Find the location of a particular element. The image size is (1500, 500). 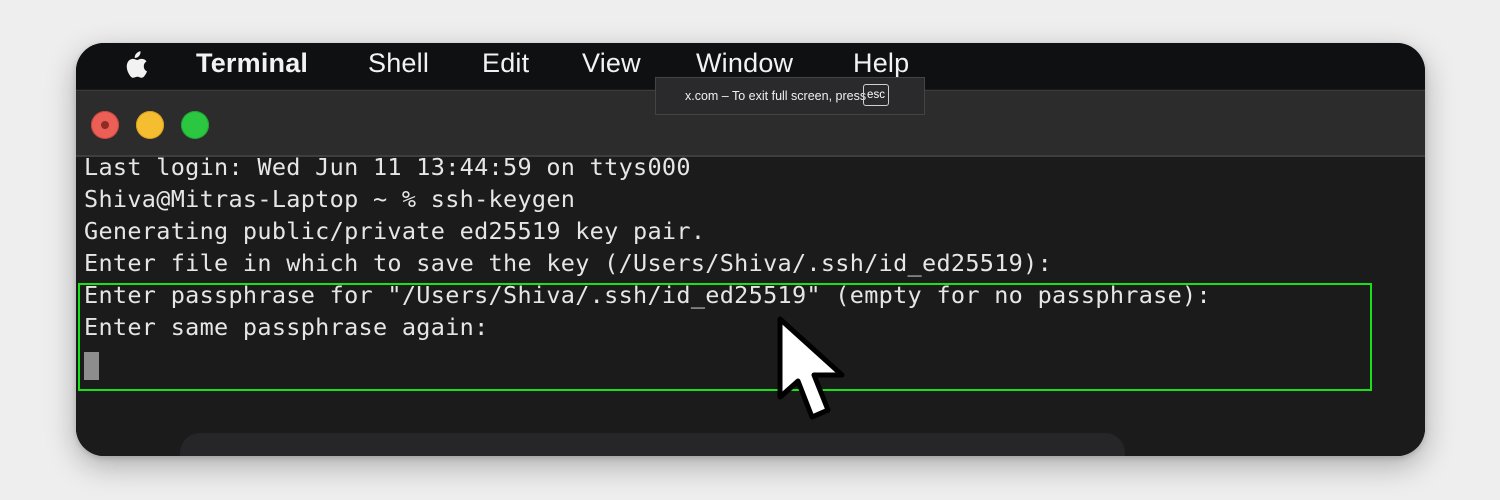

esc-key-badge: esc is located at coordinates (876, 95).